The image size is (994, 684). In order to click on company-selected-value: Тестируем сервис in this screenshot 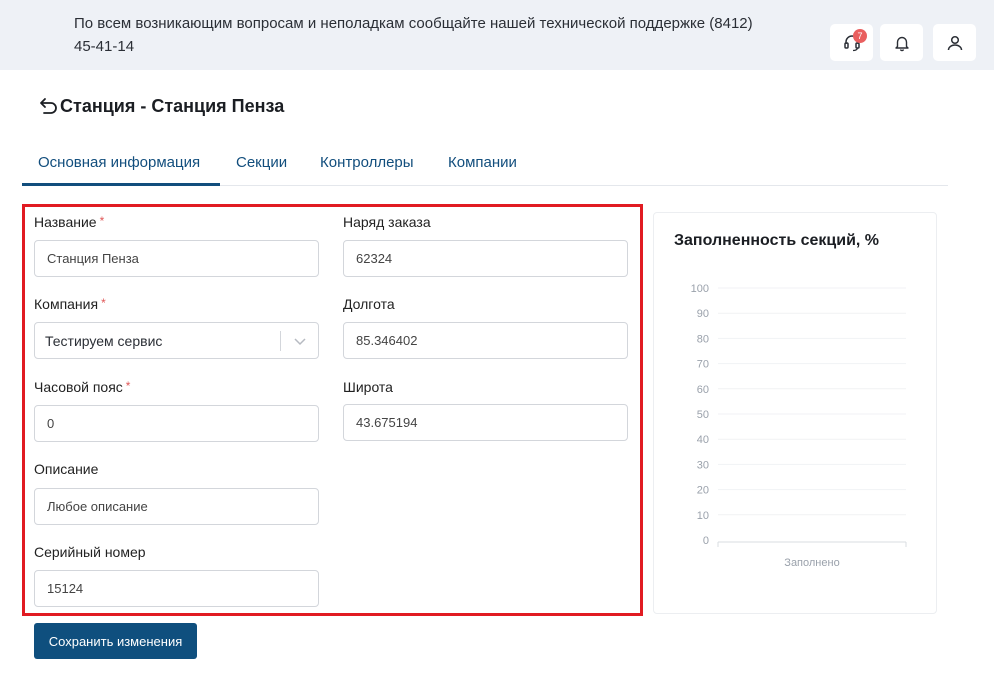, I will do `click(104, 340)`.